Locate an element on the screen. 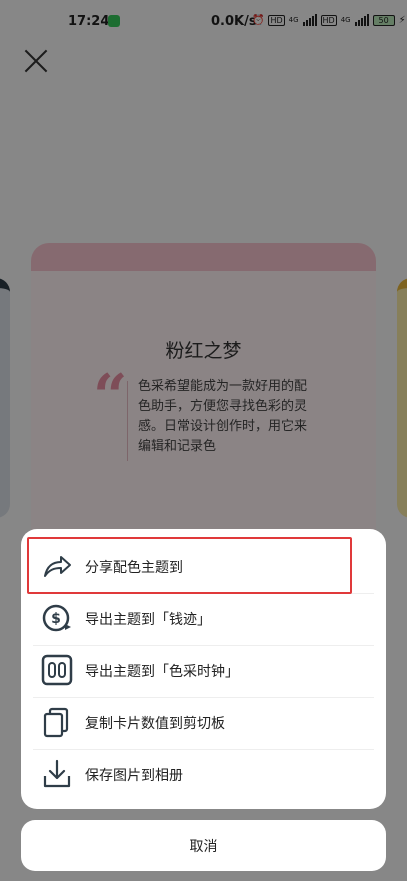  highlight-box is located at coordinates (189, 565).